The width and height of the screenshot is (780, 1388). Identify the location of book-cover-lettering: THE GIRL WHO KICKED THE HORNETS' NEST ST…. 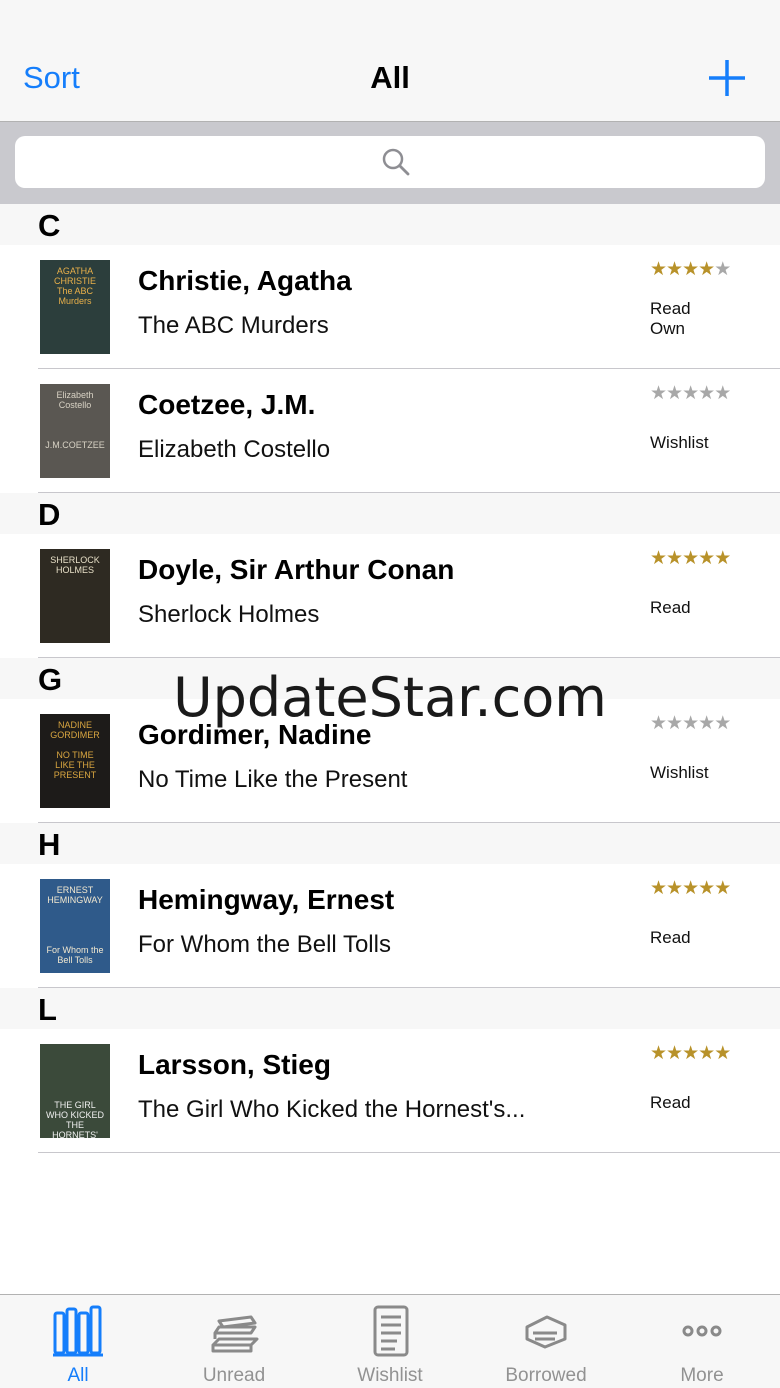
(74, 1119).